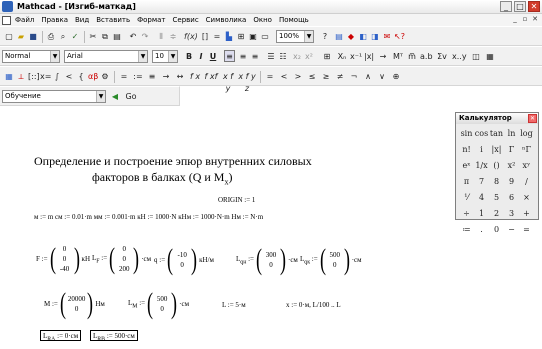  Describe the element at coordinates (534, 6) in the screenshot. I see `close-button: ✕` at that location.